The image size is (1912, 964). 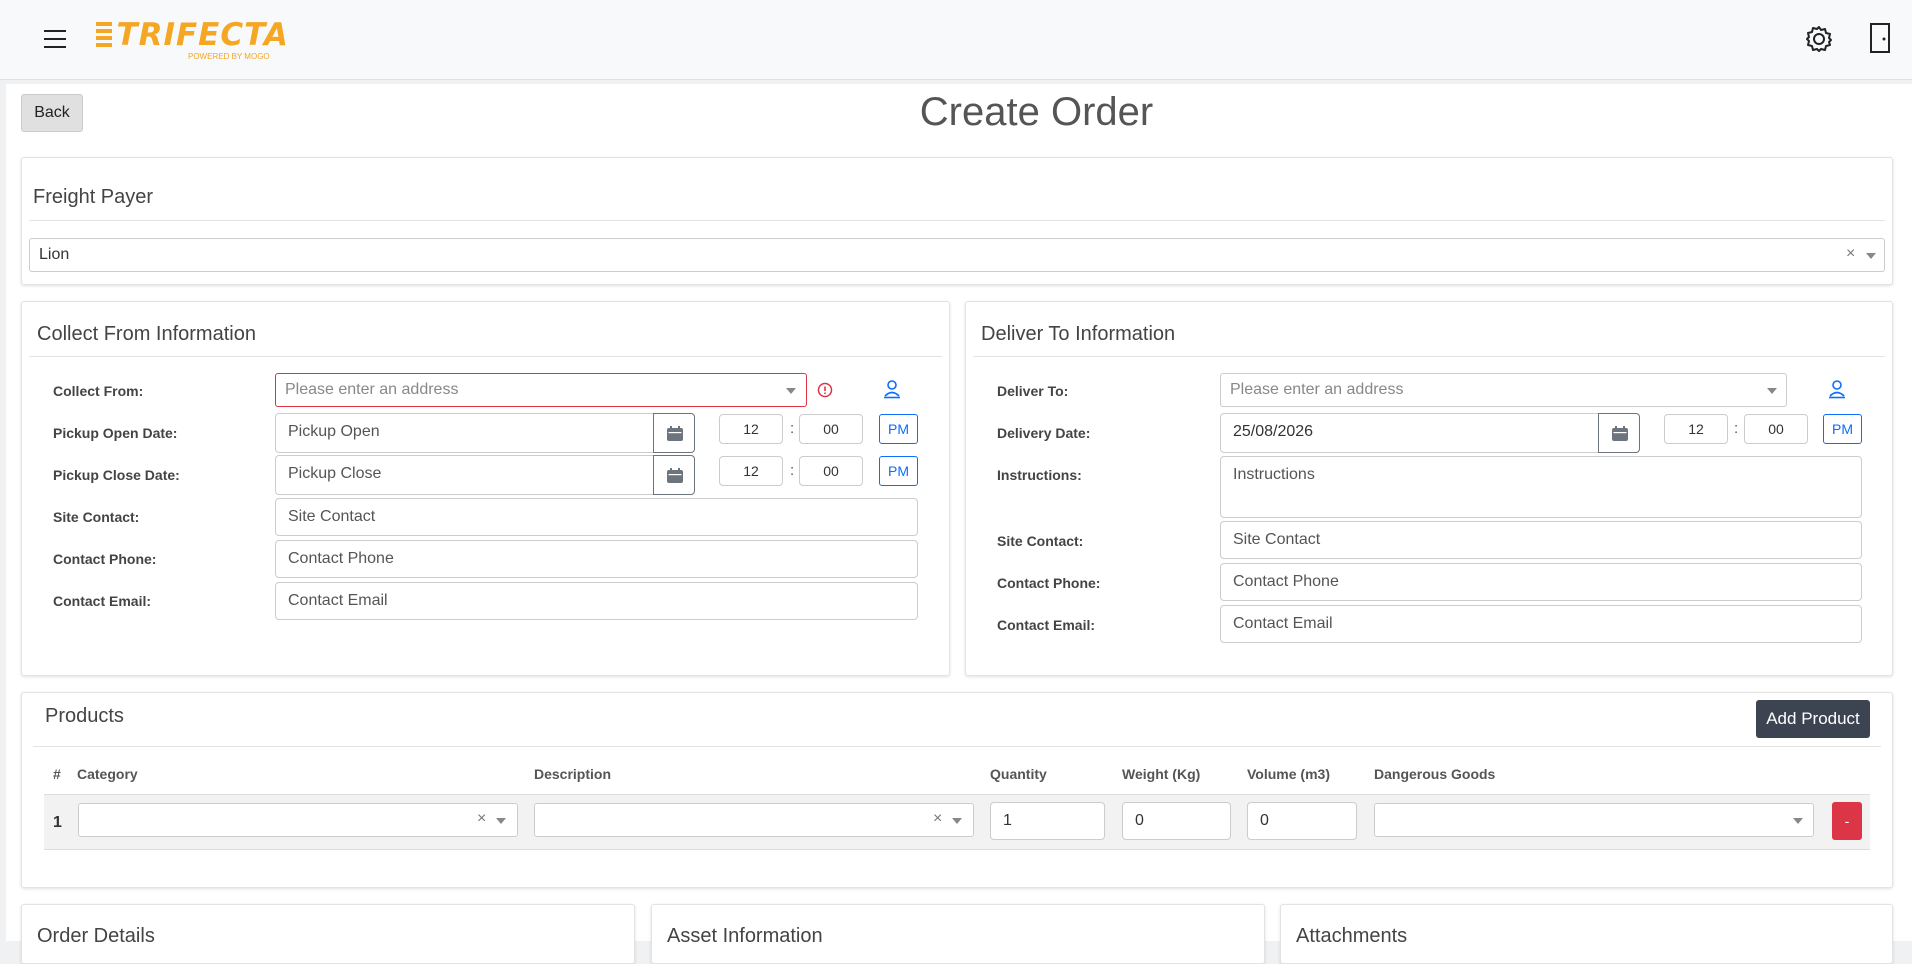 I want to click on pickup-open-calendar-button, so click(x=674, y=433).